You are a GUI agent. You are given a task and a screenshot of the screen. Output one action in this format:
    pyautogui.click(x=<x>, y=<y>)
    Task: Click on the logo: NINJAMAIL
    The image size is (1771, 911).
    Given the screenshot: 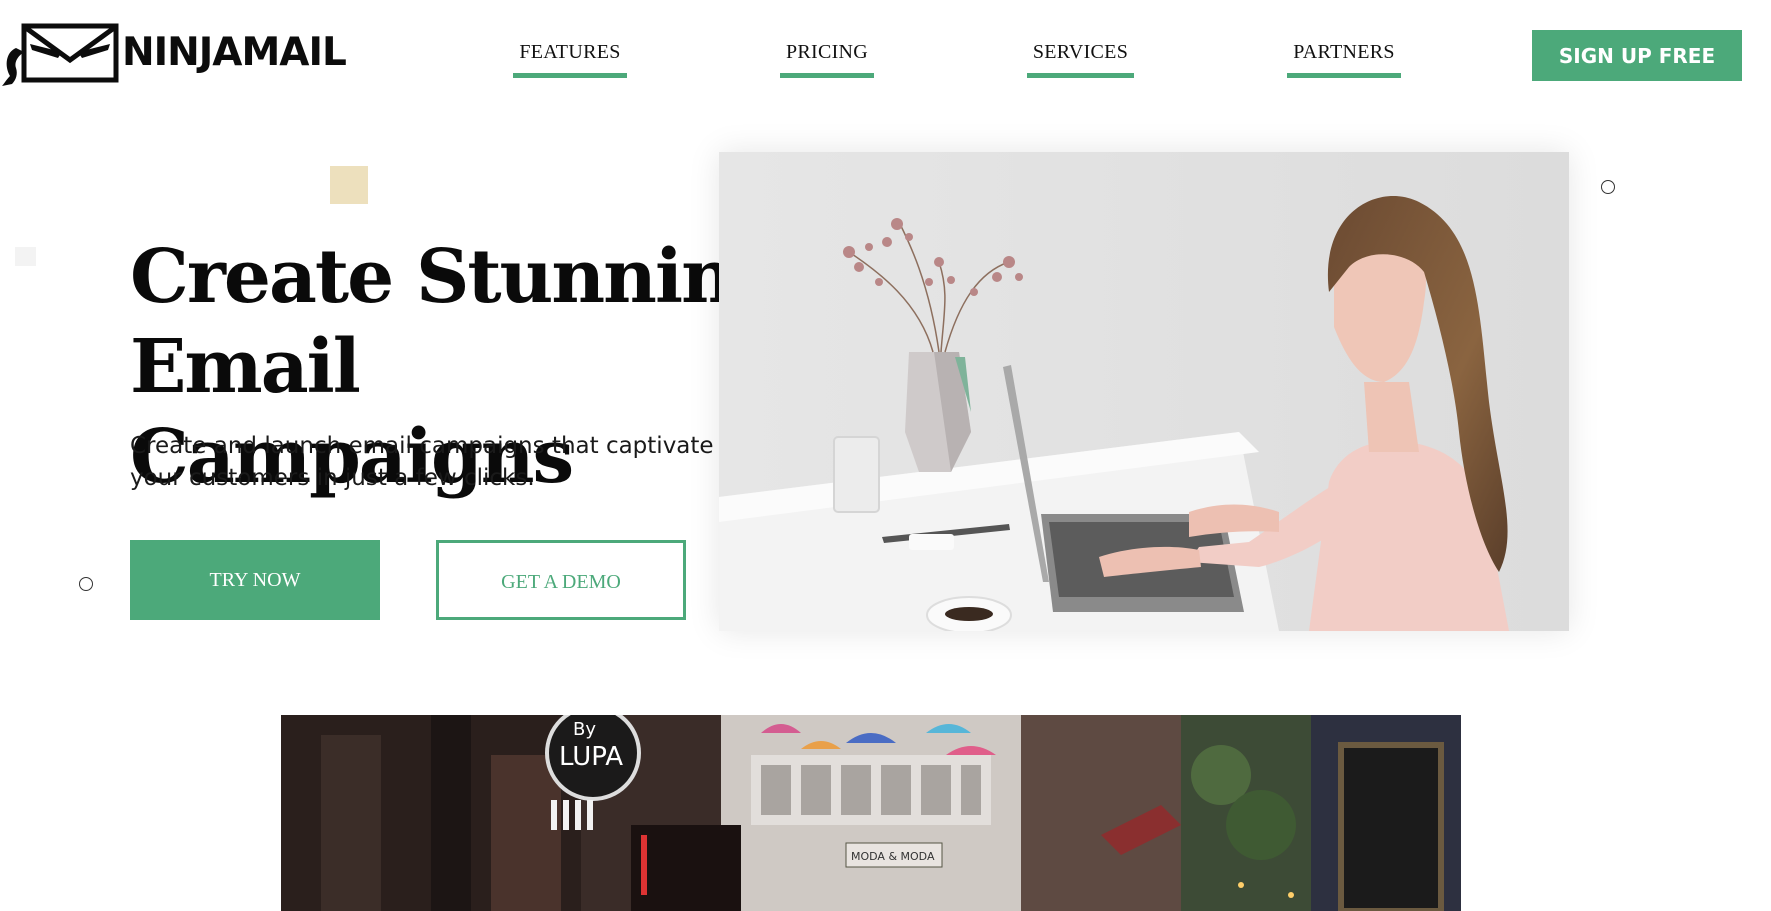 What is the action you would take?
    pyautogui.click(x=174, y=52)
    